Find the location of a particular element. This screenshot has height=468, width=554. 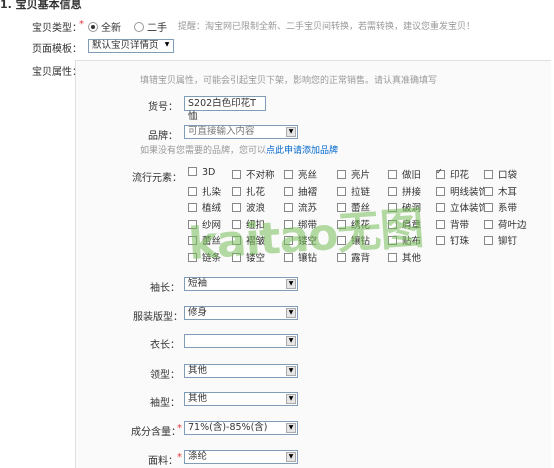

element-option: 木耳 is located at coordinates (500, 191).